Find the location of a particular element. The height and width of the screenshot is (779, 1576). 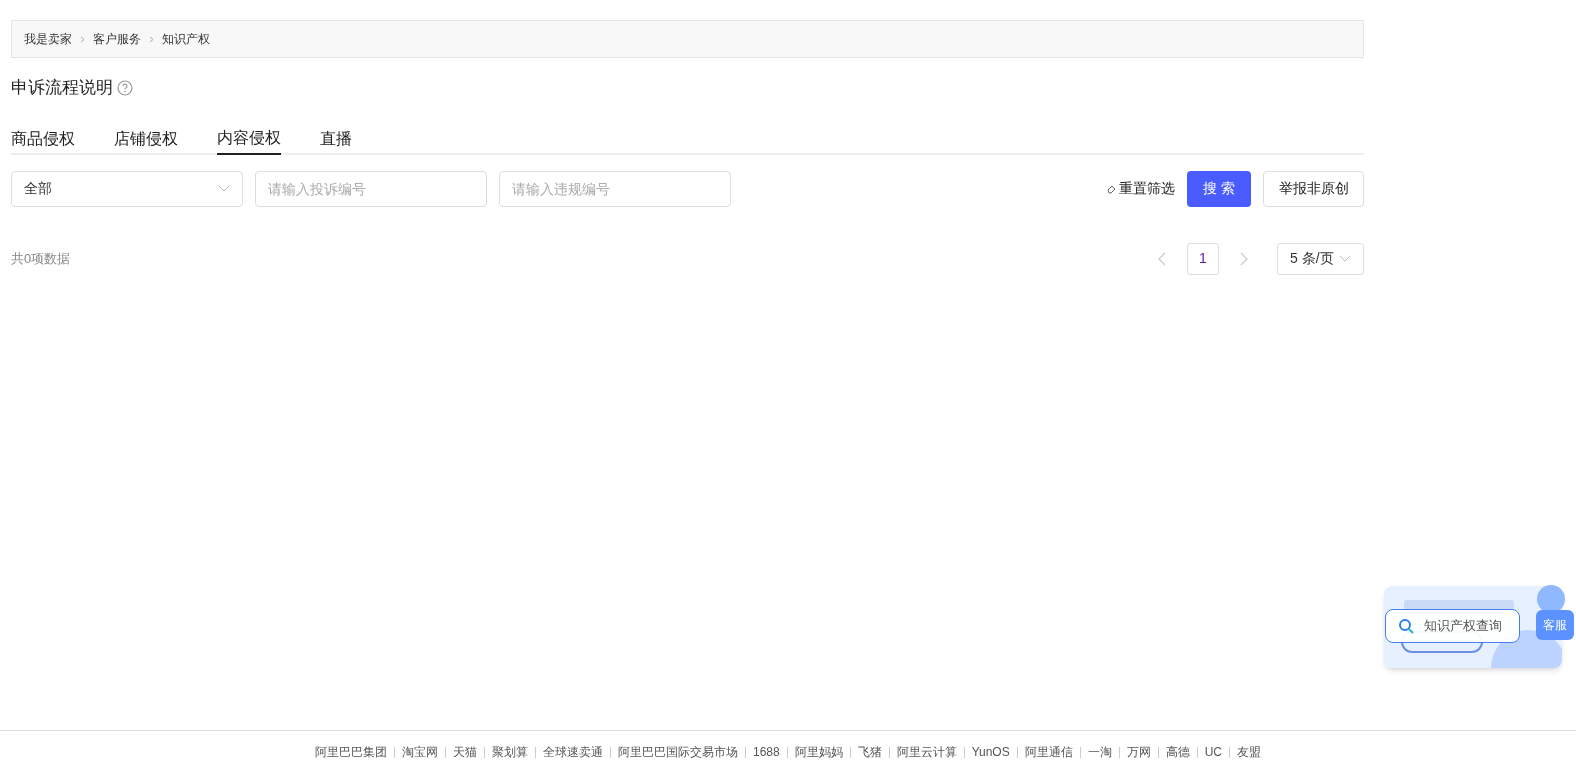

violation-number-field: 请输入违规编号 is located at coordinates (615, 188).